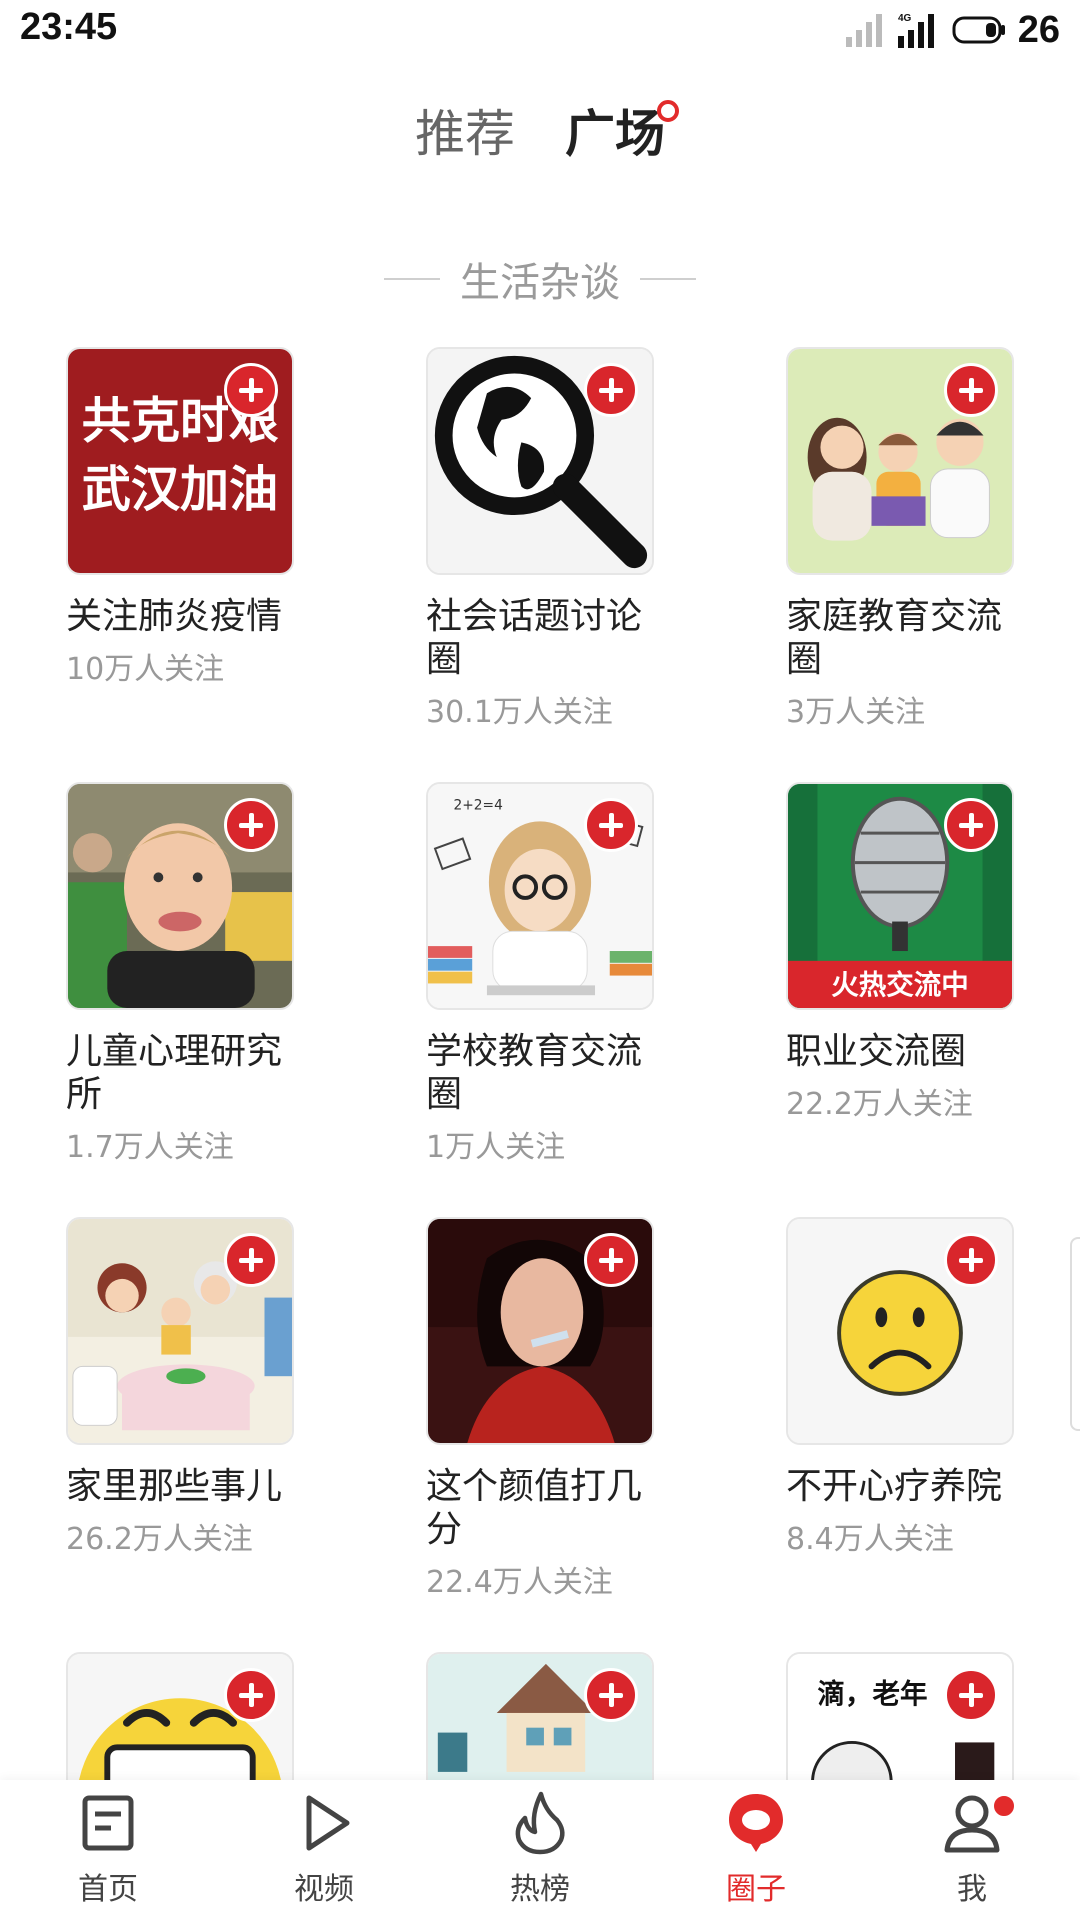  I want to click on circle-followers: 8.4万人关注, so click(870, 1539).